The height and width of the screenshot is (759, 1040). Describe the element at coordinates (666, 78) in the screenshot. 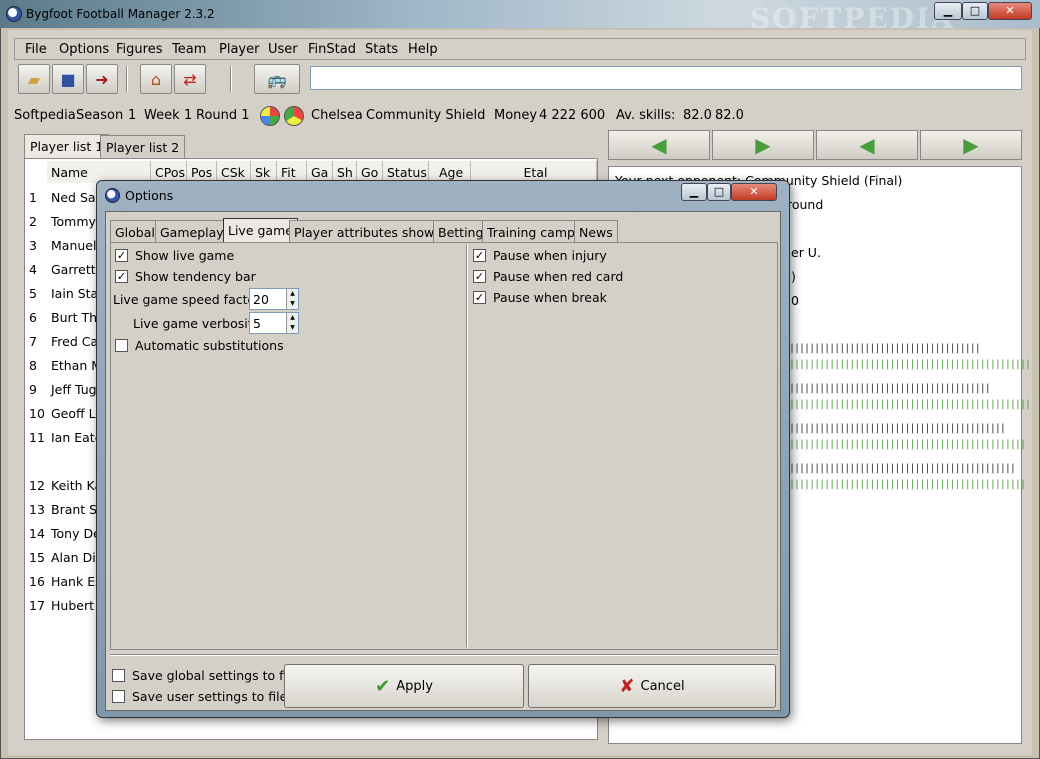

I see `toolbar-entry` at that location.